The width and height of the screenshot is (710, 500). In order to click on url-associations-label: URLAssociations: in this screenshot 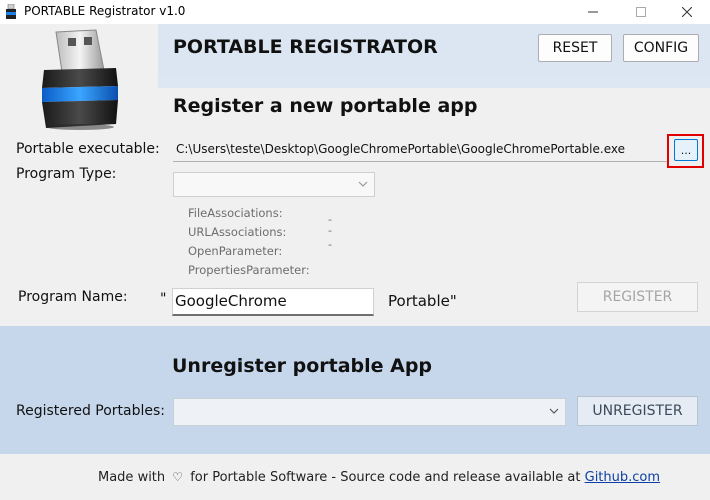, I will do `click(237, 232)`.